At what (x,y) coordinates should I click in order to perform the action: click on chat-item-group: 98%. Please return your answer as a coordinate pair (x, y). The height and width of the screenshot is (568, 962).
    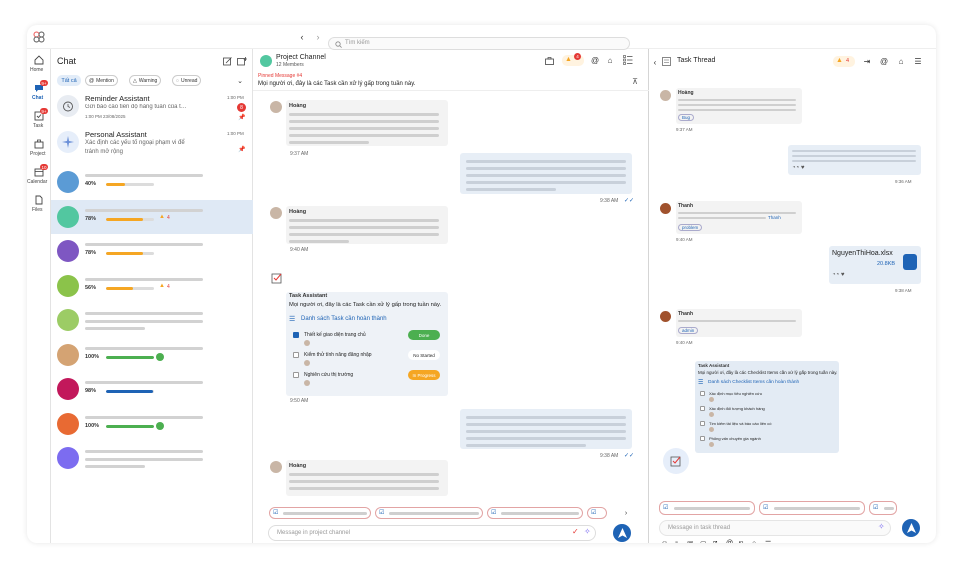
    Looking at the image, I should click on (152, 389).